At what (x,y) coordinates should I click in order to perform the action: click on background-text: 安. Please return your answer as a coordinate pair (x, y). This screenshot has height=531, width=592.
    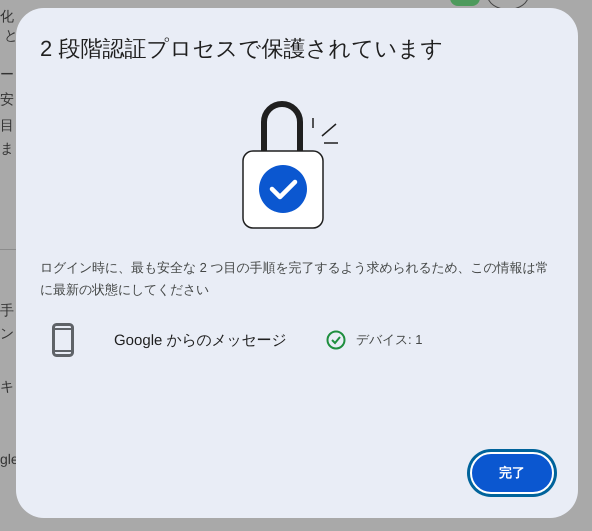
    Looking at the image, I should click on (7, 100).